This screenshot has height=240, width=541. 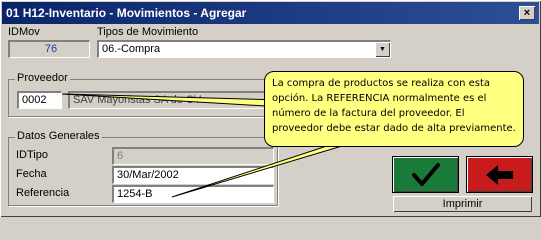 What do you see at coordinates (131, 49) in the screenshot?
I see `tipos-movimiento-value: 06.-Compra` at bounding box center [131, 49].